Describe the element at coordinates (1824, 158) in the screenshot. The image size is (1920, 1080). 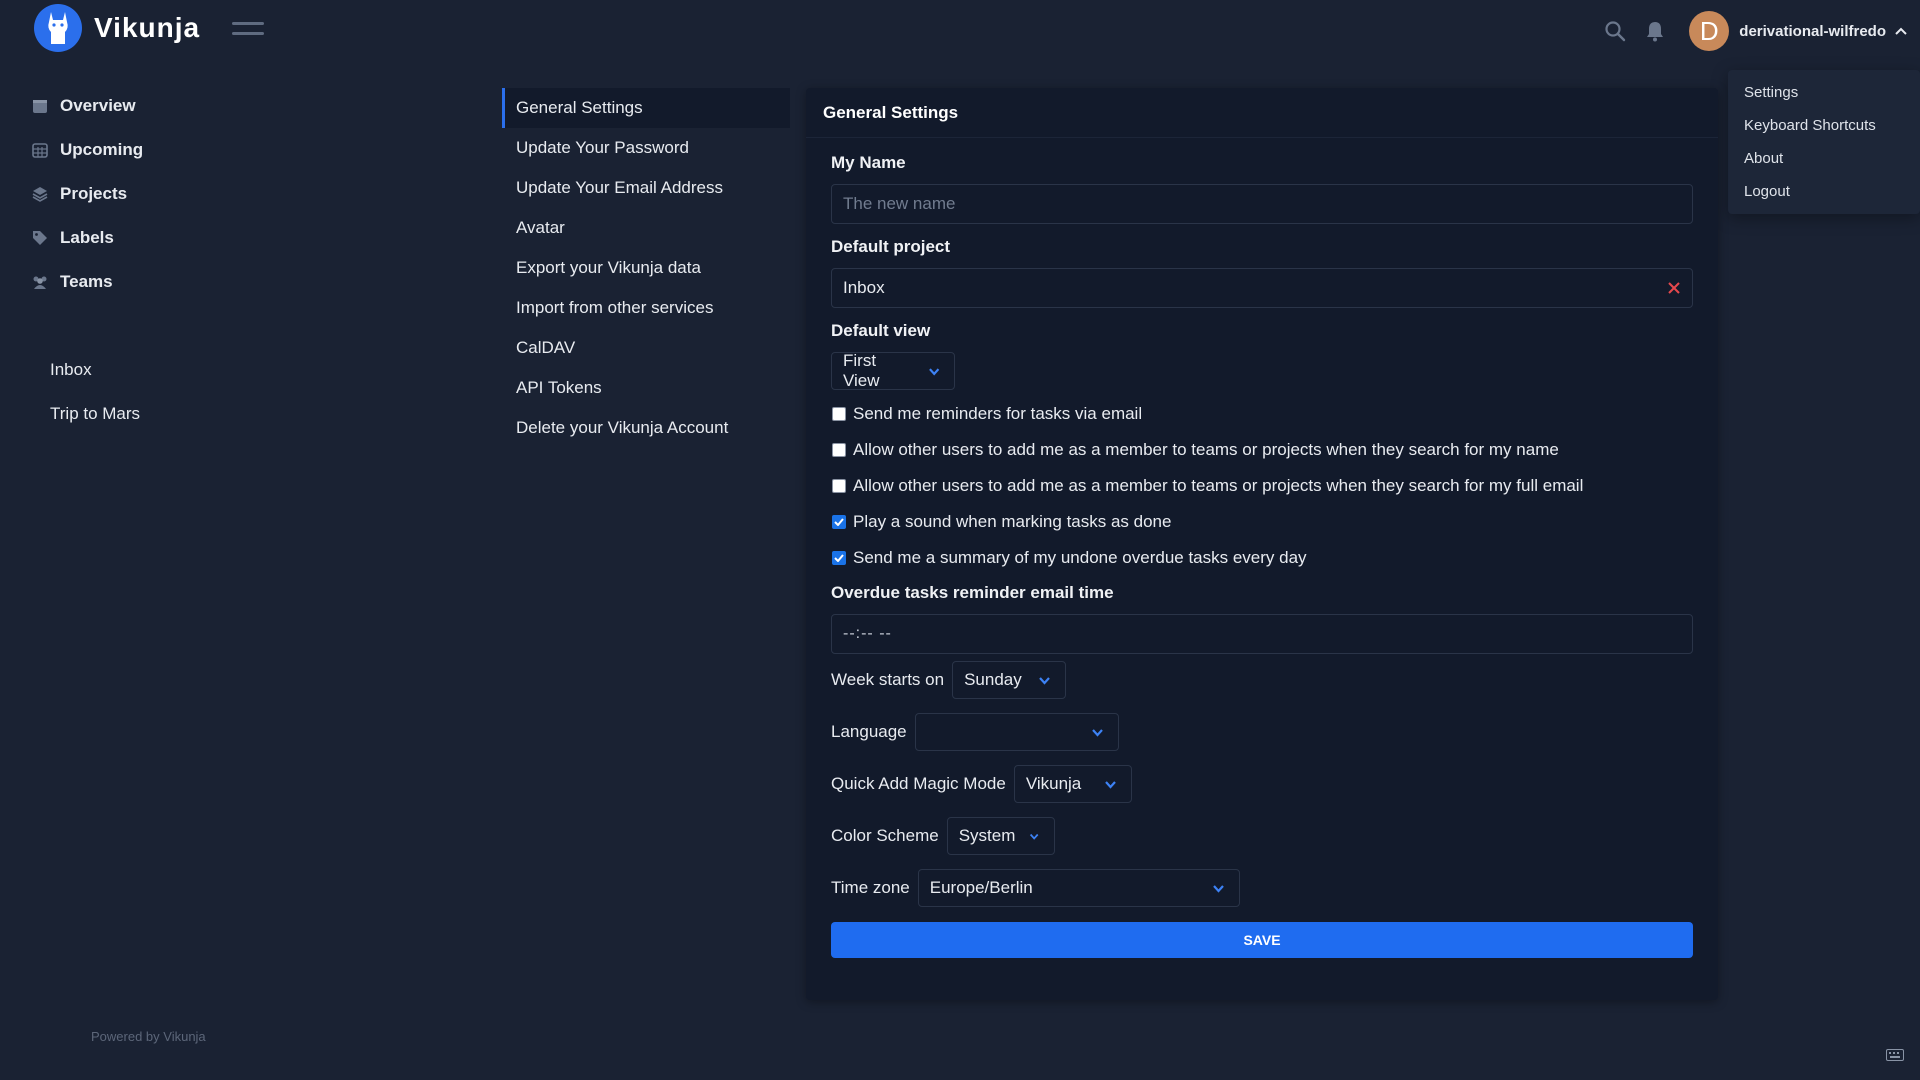
I see `menu-item-about: About` at that location.